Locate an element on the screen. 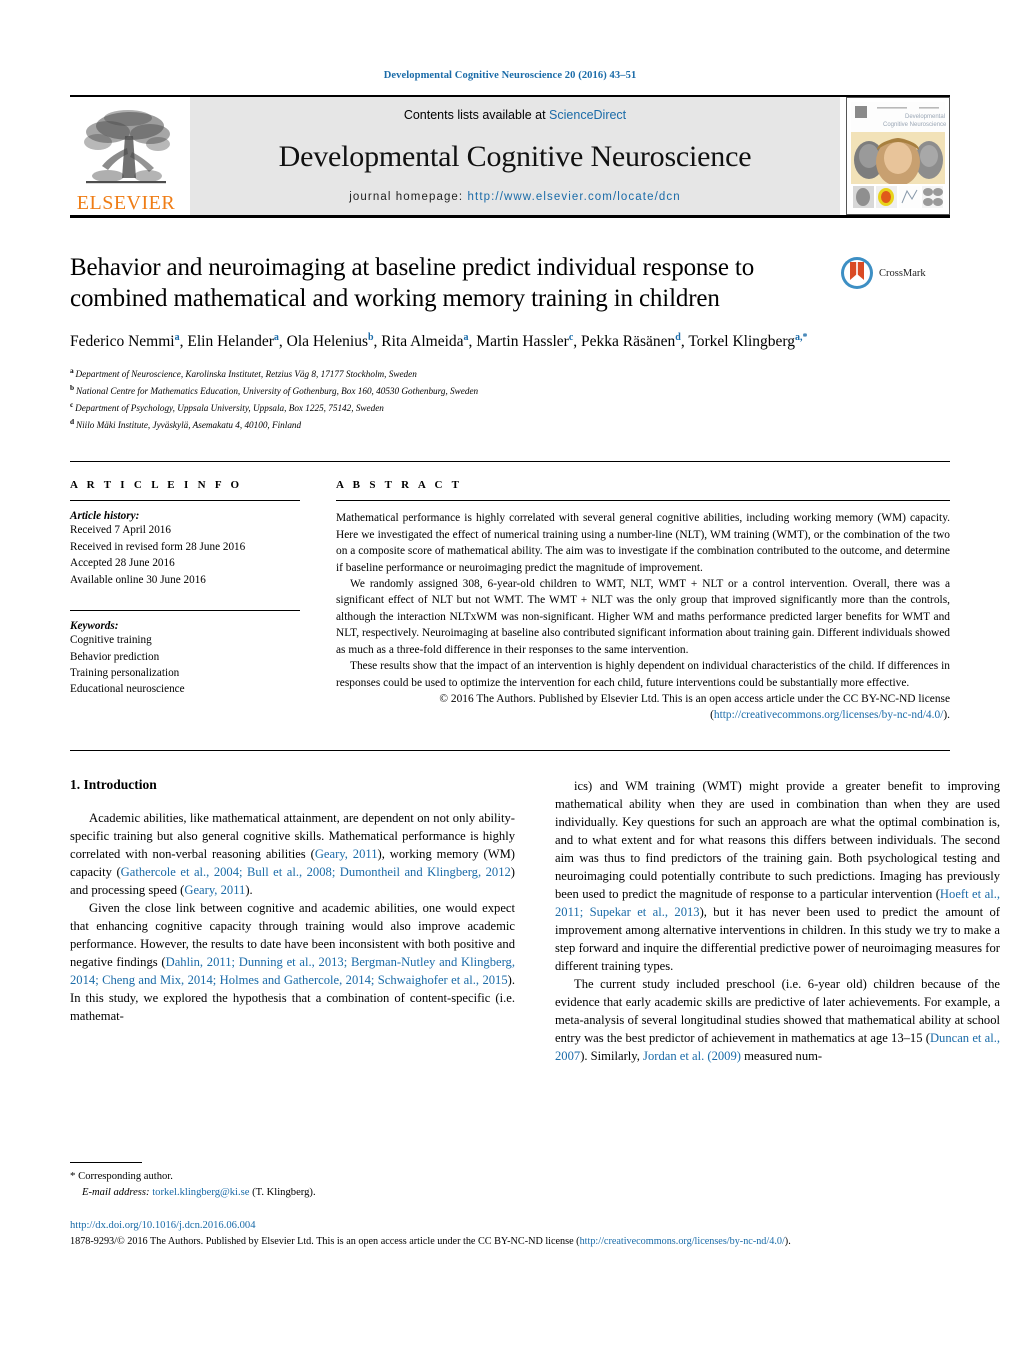  abstract-rule is located at coordinates (643, 501).